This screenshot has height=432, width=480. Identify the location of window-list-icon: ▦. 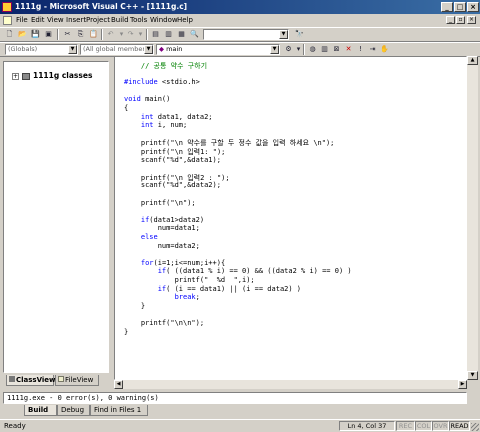
(181, 34).